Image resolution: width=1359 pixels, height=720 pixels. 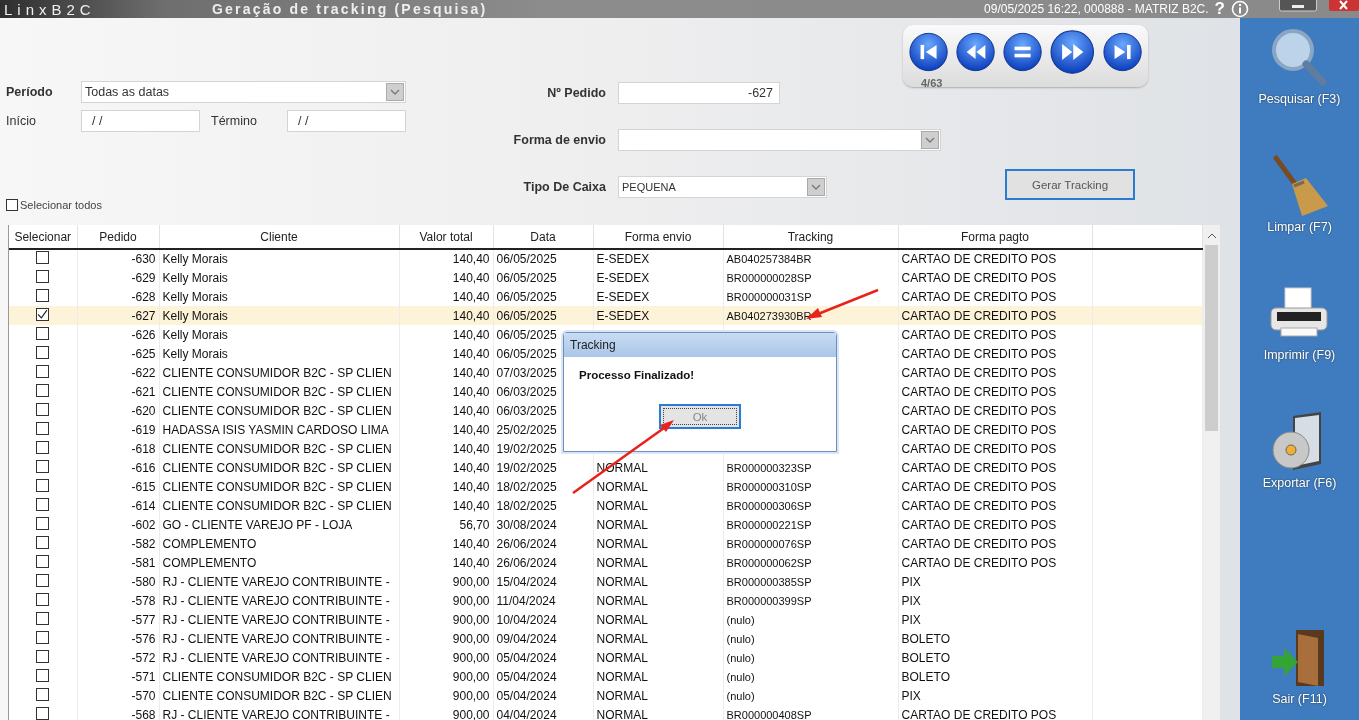 What do you see at coordinates (1299, 449) in the screenshot?
I see `toolbar-button: Exportar (F6)` at bounding box center [1299, 449].